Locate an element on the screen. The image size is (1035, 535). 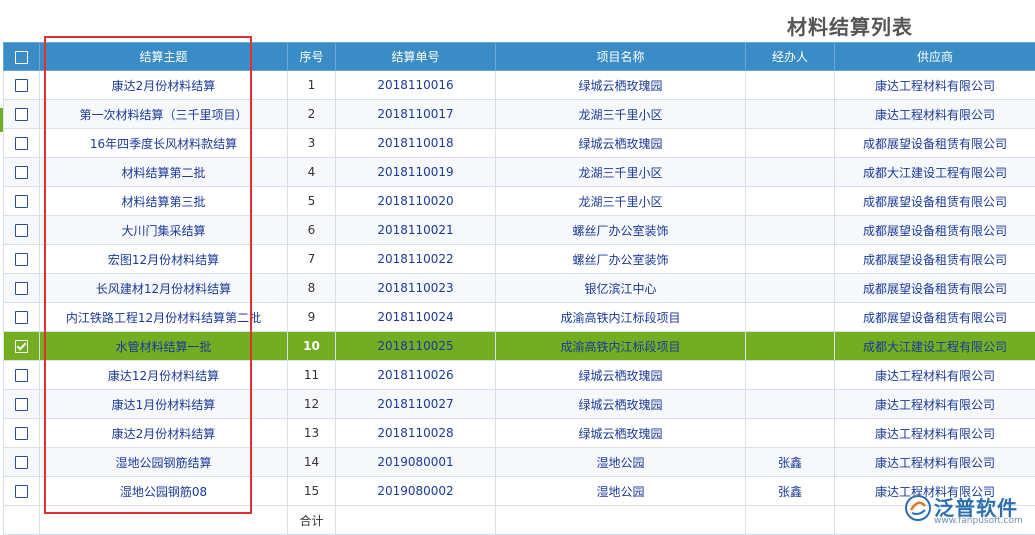
cell-number: 2018110021 is located at coordinates (415, 230).